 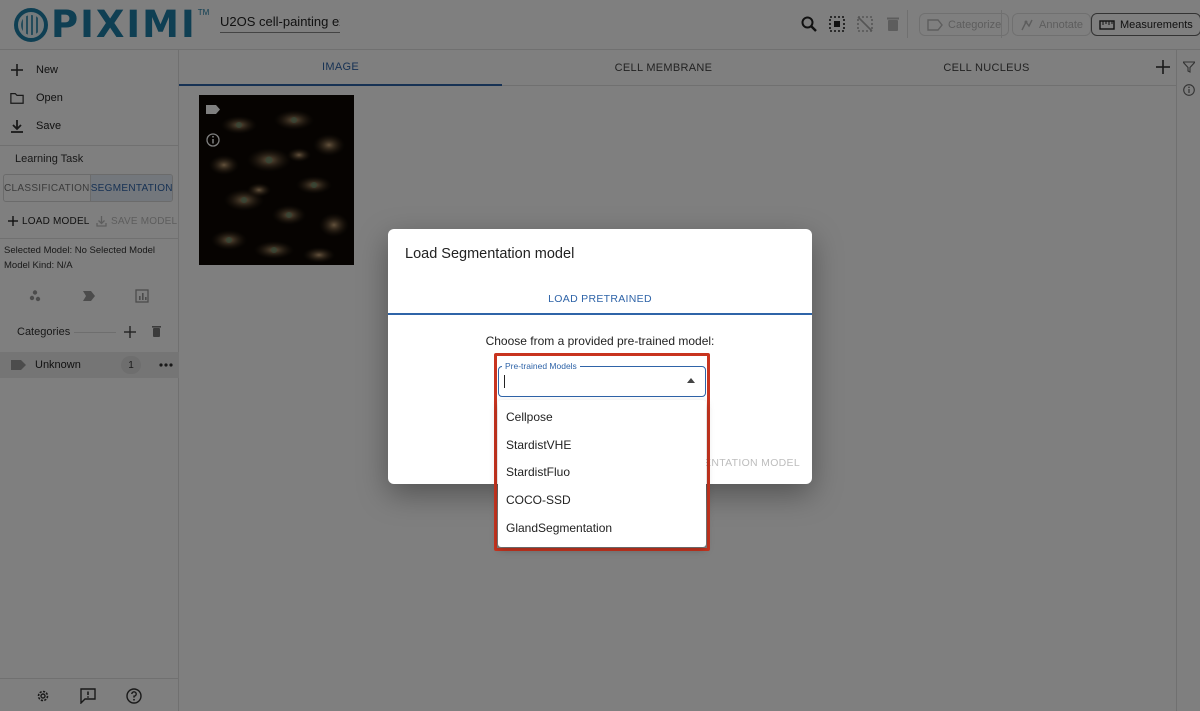 I want to click on option-coco-ssd: COCO-SSD, so click(x=602, y=500).